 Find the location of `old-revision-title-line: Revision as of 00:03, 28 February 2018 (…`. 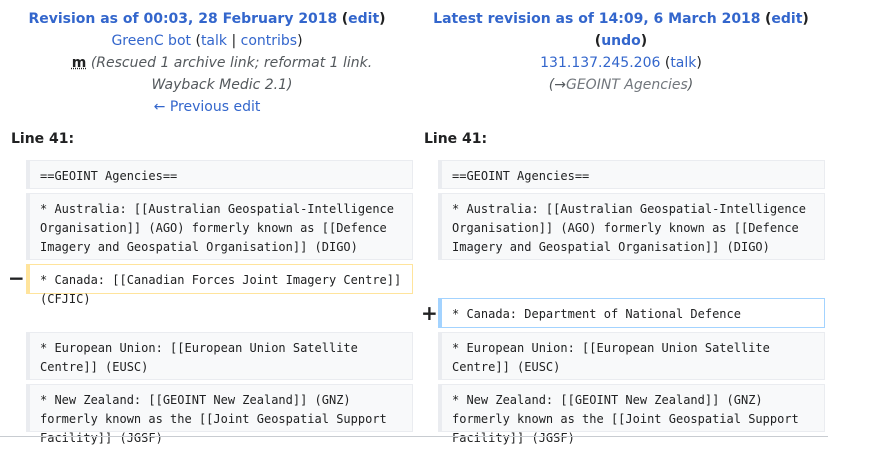

old-revision-title-line: Revision as of 00:03, 28 February 2018 (… is located at coordinates (207, 19).